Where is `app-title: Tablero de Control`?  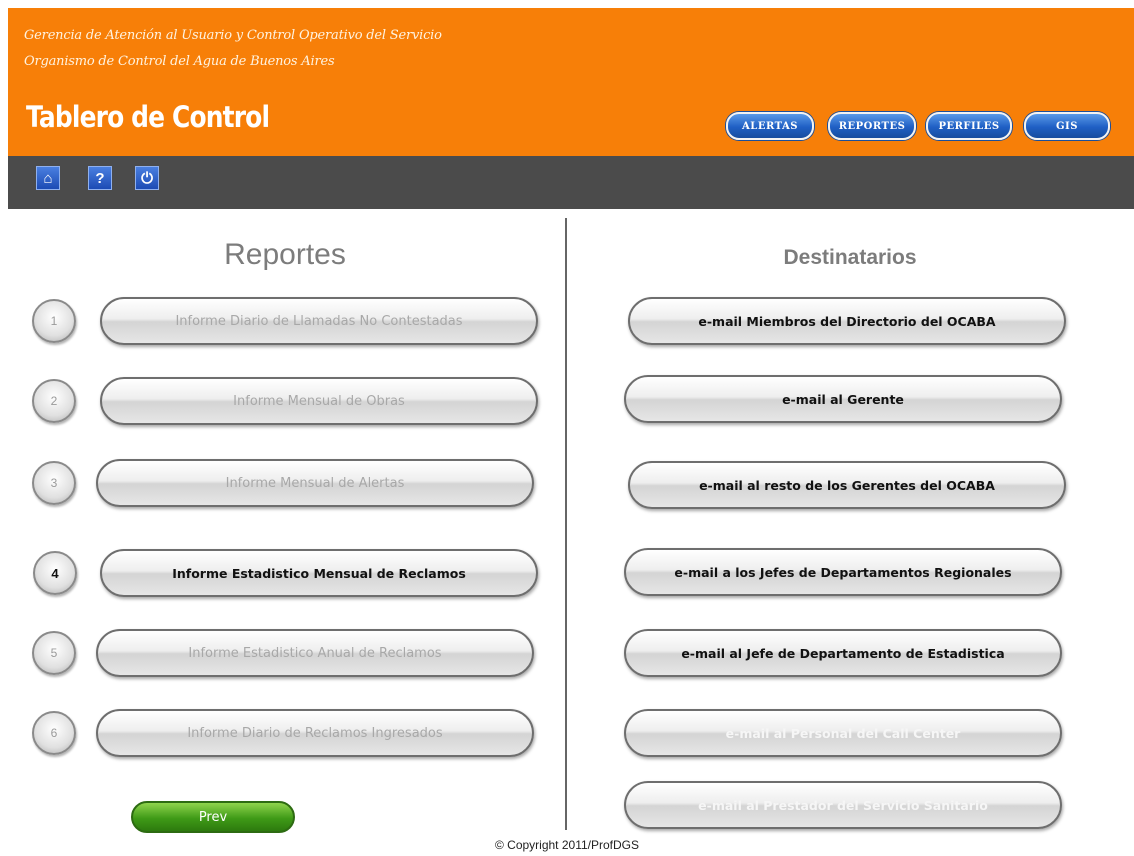 app-title: Tablero de Control is located at coordinates (148, 117).